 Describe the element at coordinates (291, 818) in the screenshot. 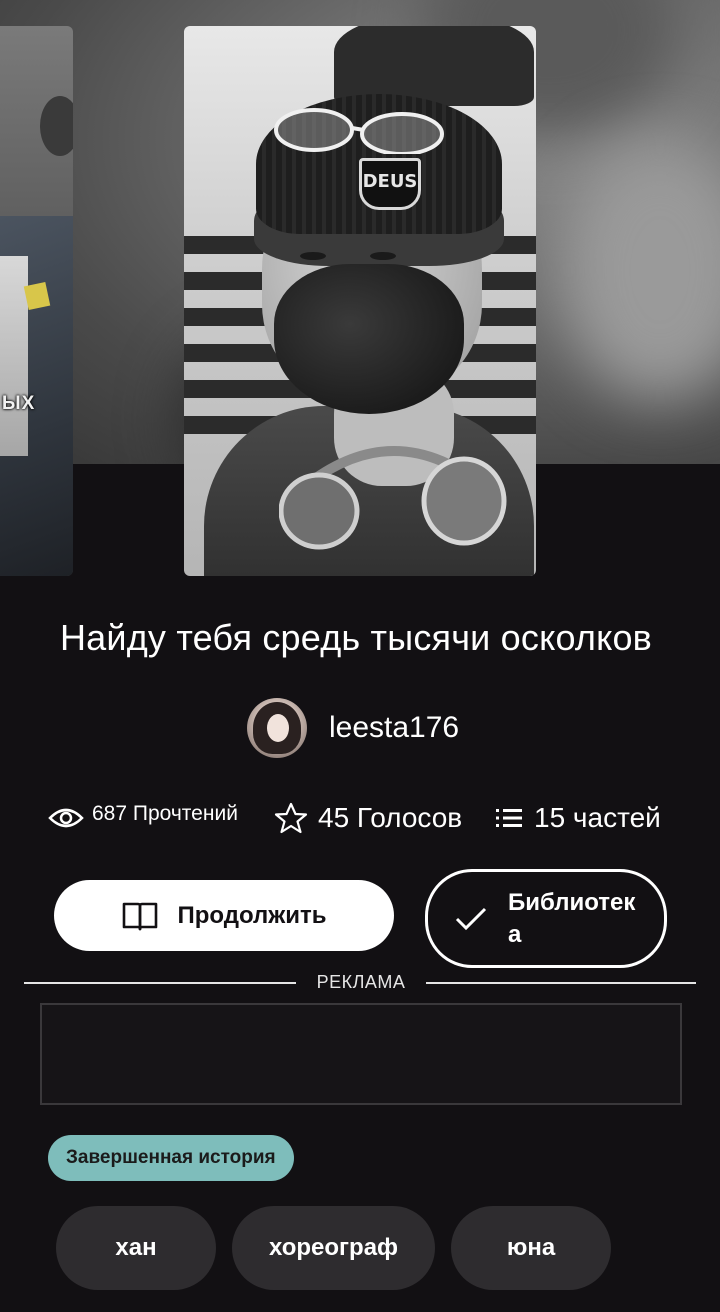

I see `star-icon` at that location.